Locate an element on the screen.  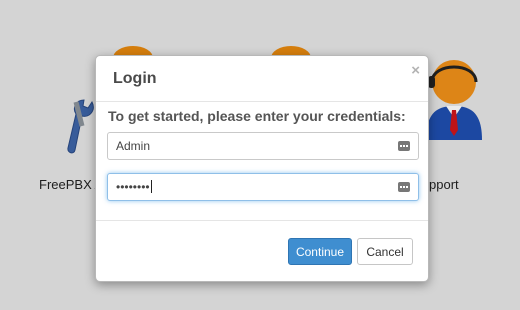
password-mask: •••••••• is located at coordinates (133, 187).